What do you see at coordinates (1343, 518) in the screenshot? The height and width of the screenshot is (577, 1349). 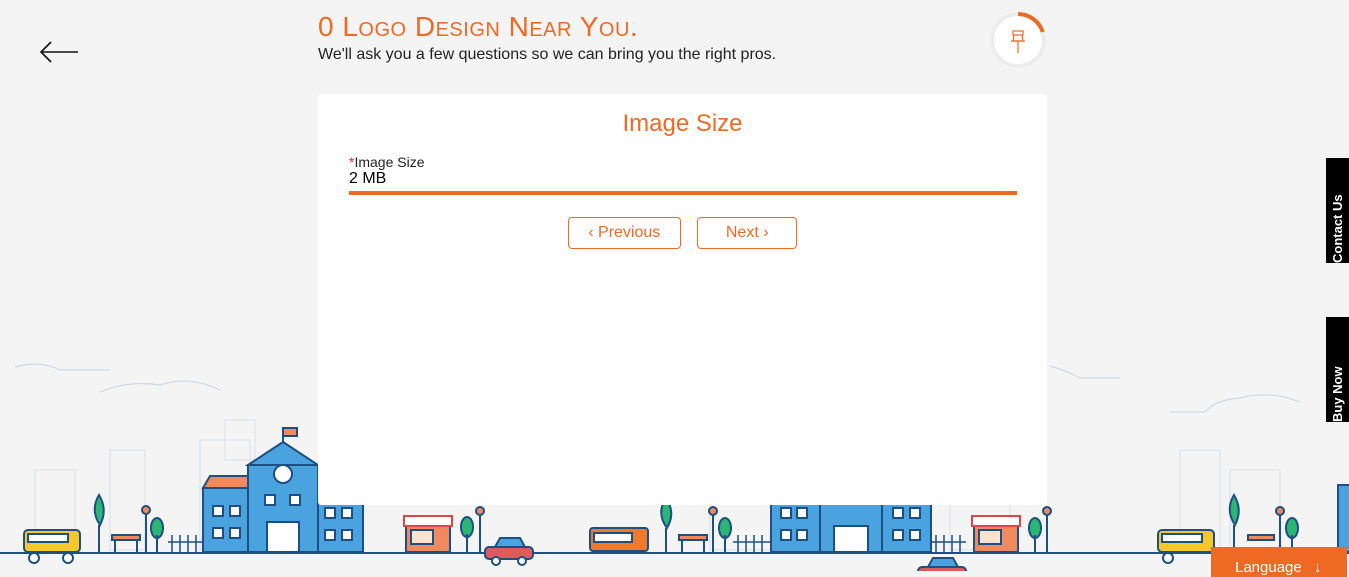 I see `building-edge` at bounding box center [1343, 518].